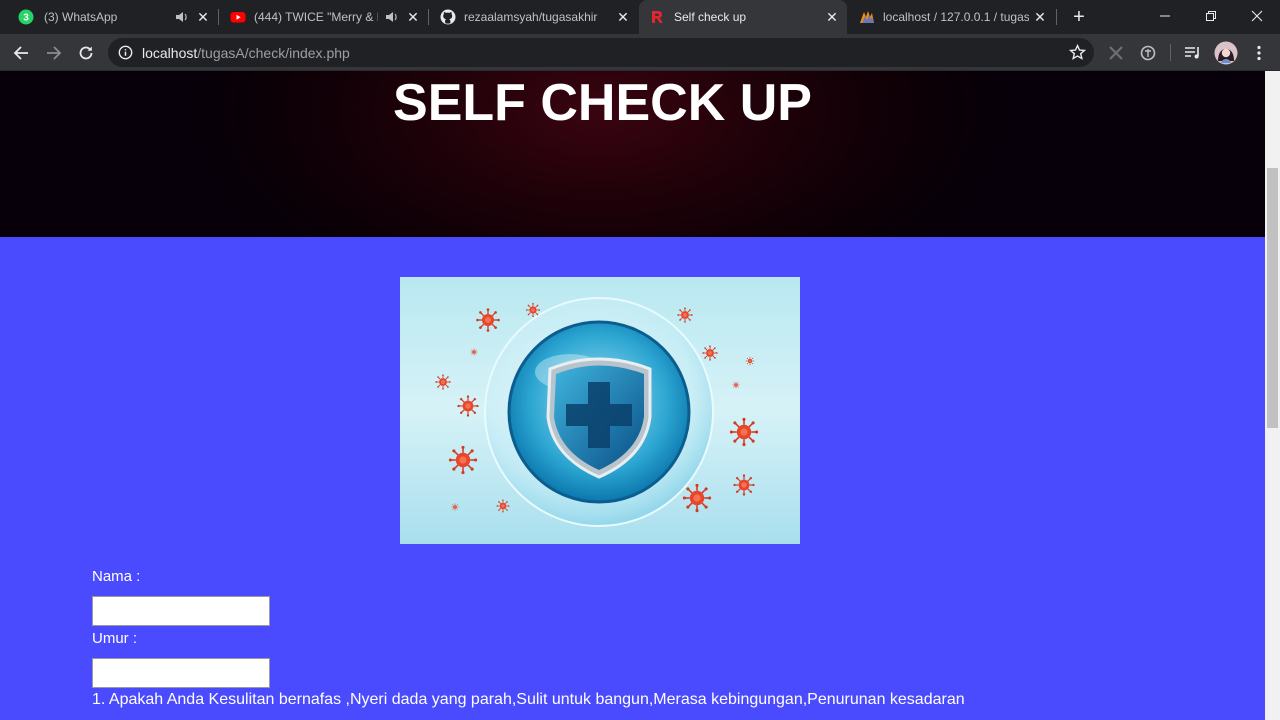 The height and width of the screenshot is (720, 1280). What do you see at coordinates (448, 17) in the screenshot?
I see `github-icon` at bounding box center [448, 17].